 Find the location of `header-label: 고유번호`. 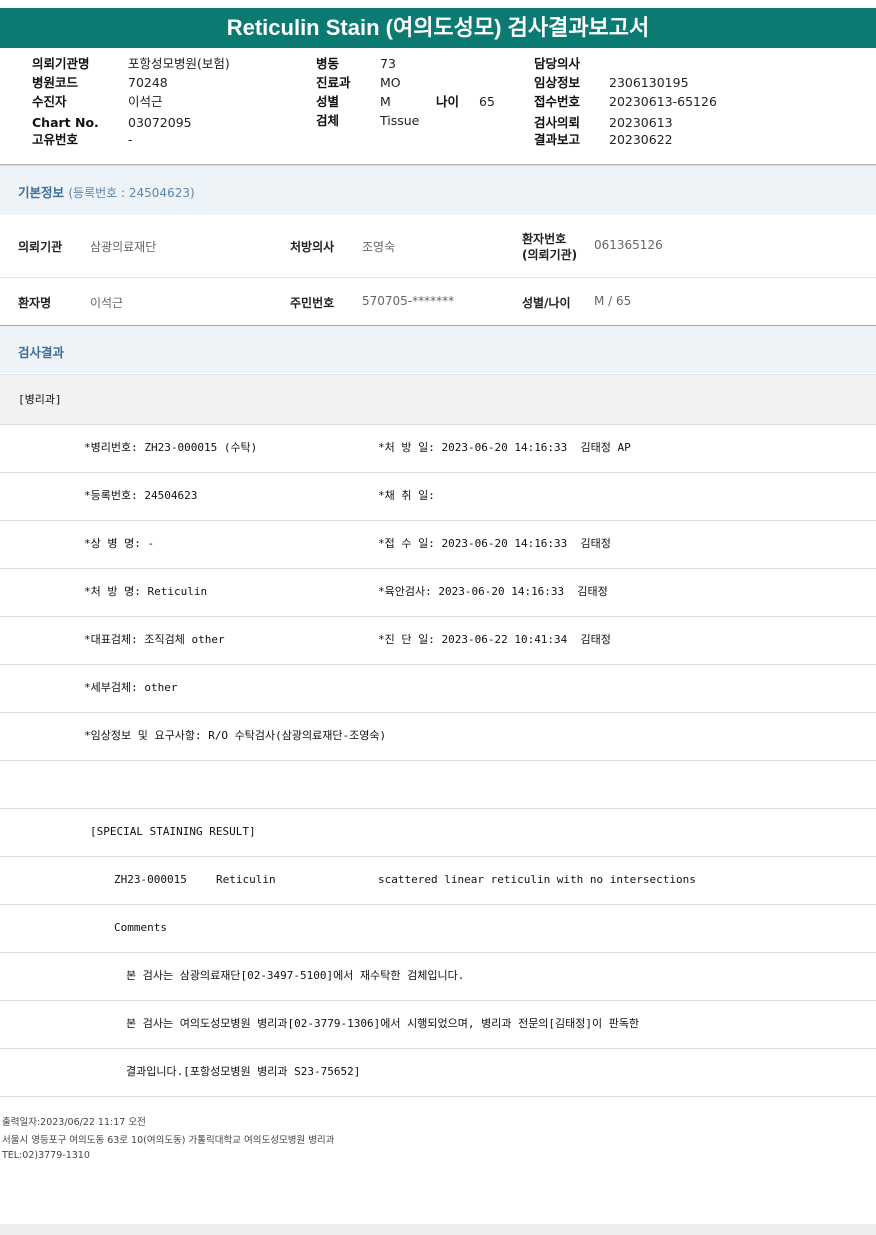

header-label: 고유번호 is located at coordinates (55, 139).